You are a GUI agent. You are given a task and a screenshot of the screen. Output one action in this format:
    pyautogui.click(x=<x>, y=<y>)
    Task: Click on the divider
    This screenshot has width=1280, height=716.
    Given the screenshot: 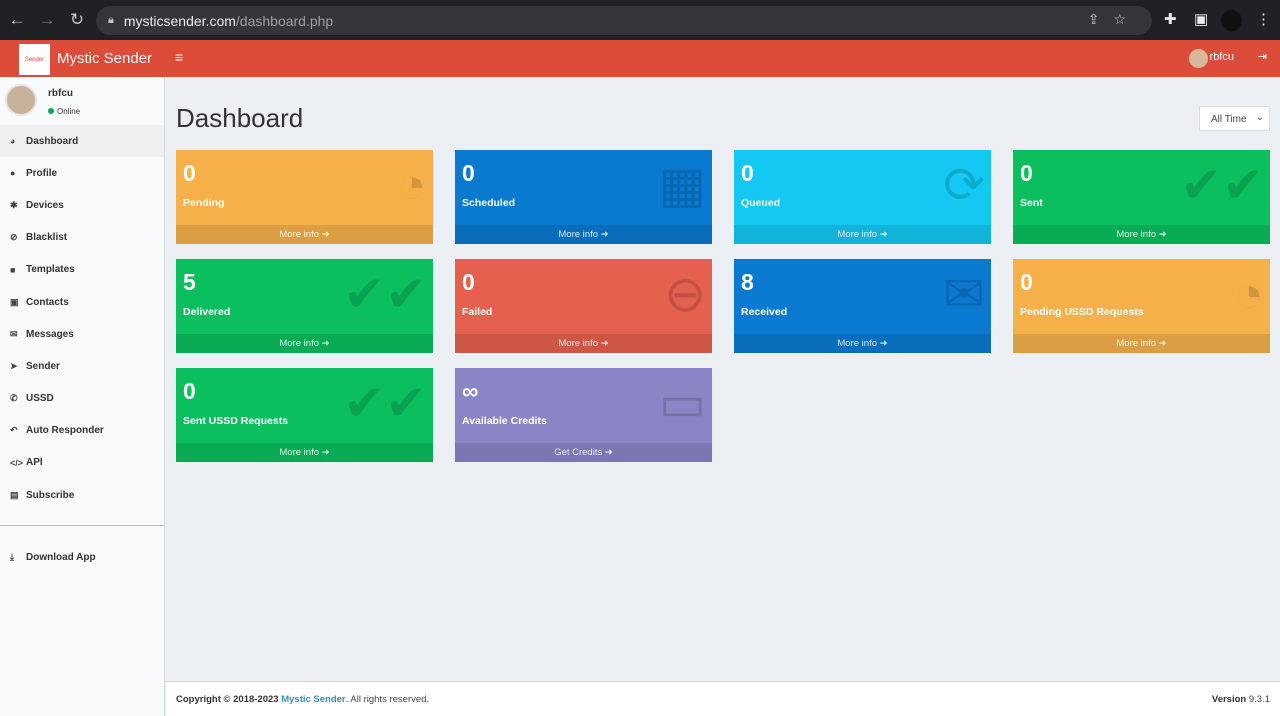 What is the action you would take?
    pyautogui.click(x=82, y=525)
    